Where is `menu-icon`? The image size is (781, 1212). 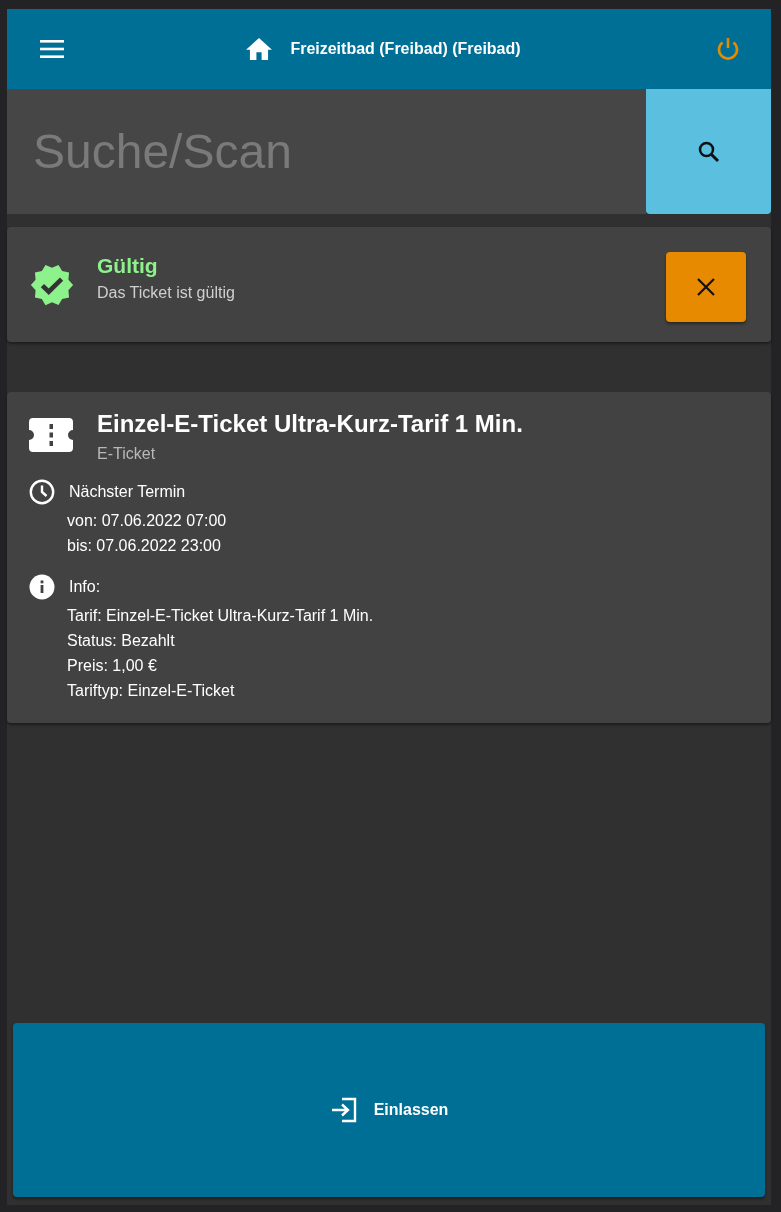
menu-icon is located at coordinates (52, 49).